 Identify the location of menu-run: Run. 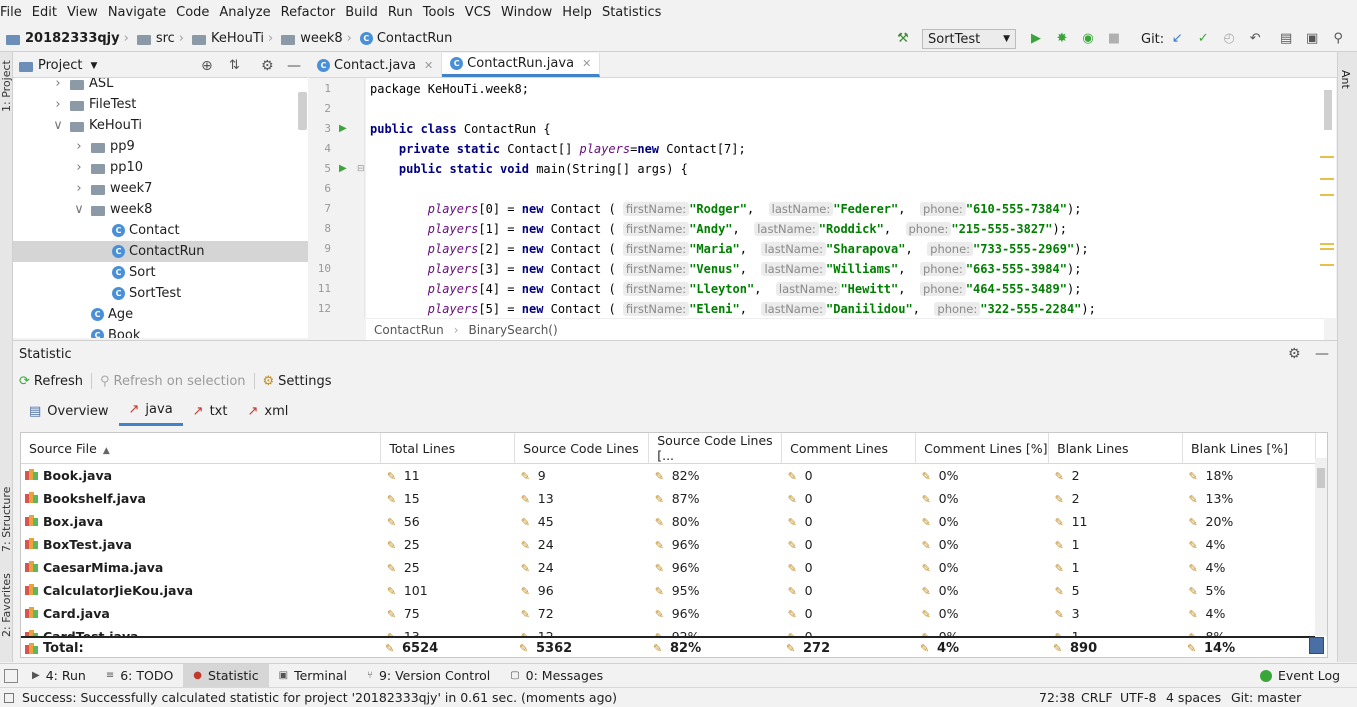
(400, 13).